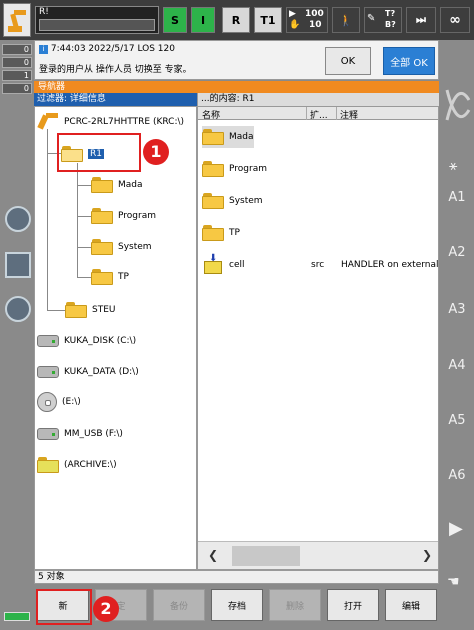  Describe the element at coordinates (457, 197) in the screenshot. I see `axis-a1-key: A1` at that location.